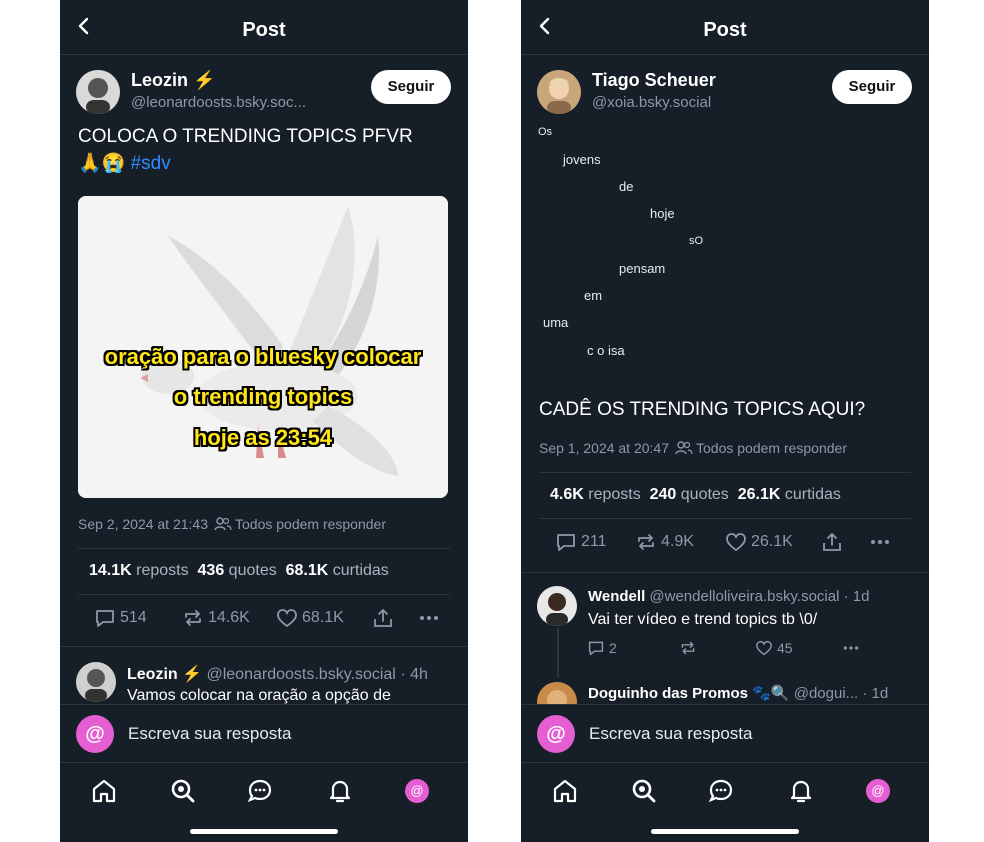 Image resolution: width=984 pixels, height=842 pixels. I want to click on reply-actions: 2 45, so click(726, 648).